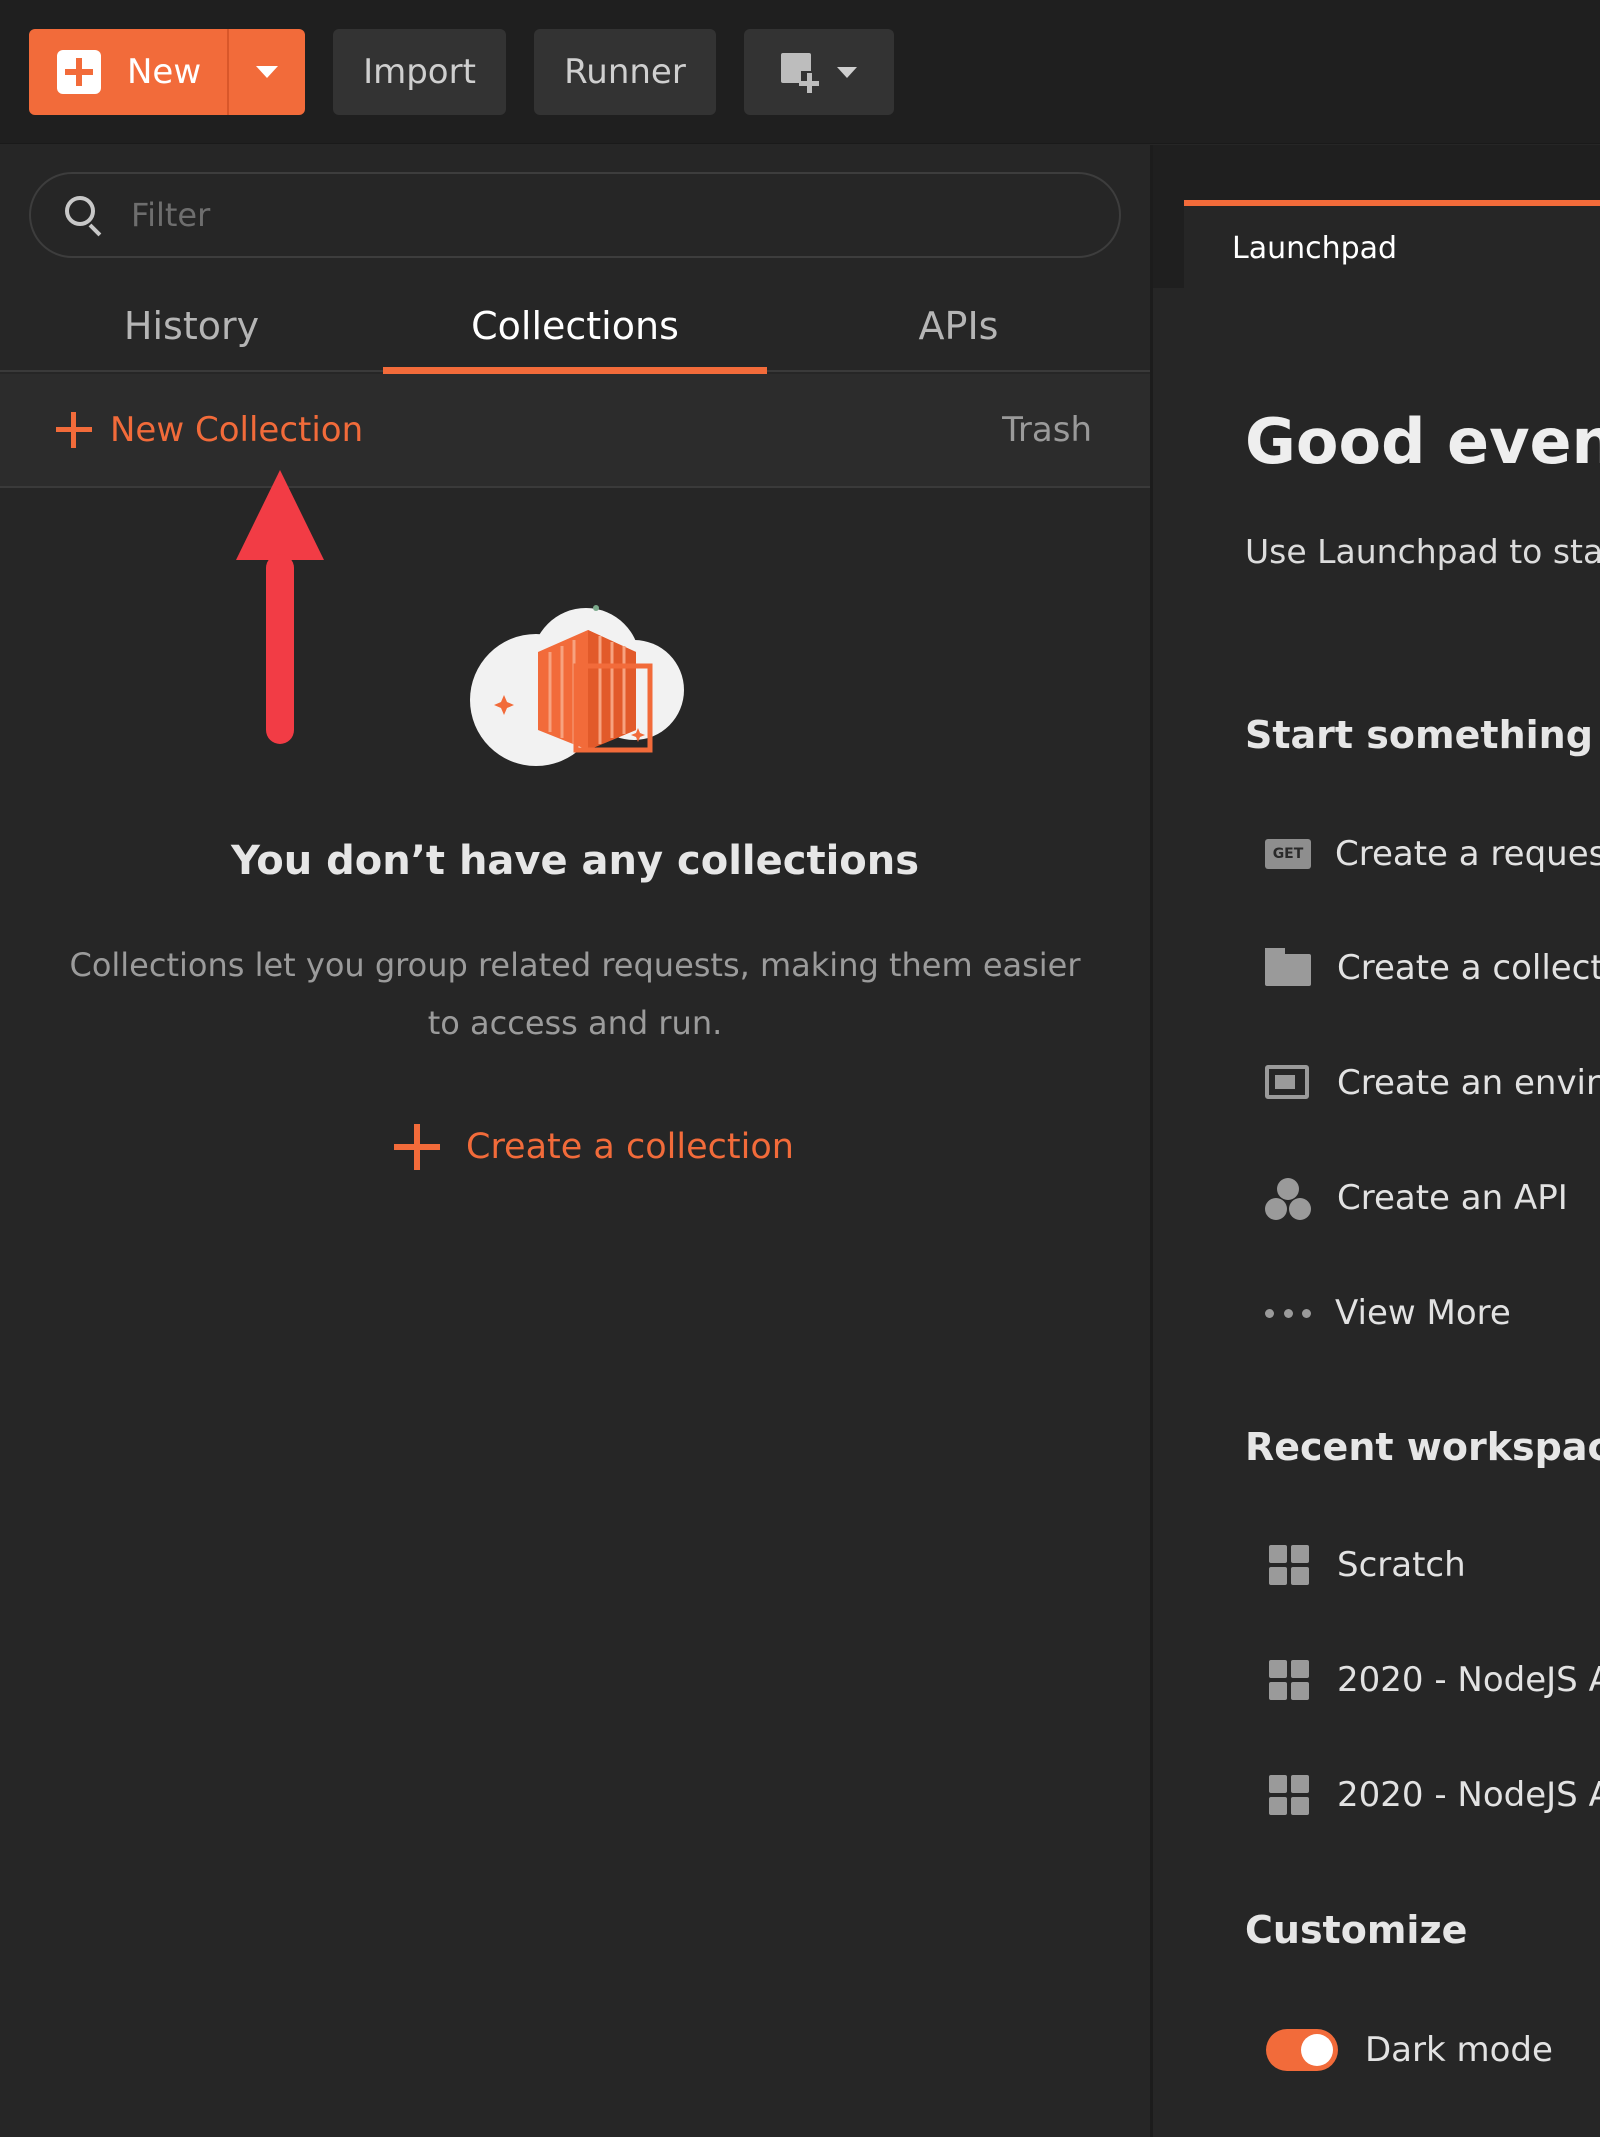  I want to click on collections-actions-bar: New Collection Trash, so click(575, 431).